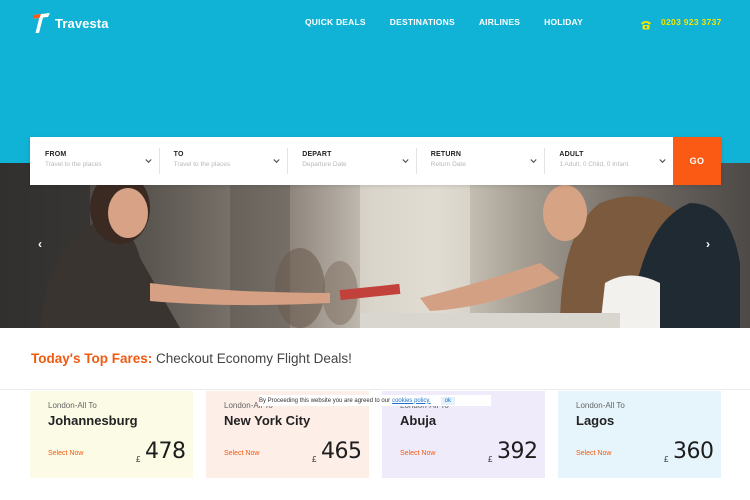 The image size is (750, 500). Describe the element at coordinates (165, 451) in the screenshot. I see `fare-price: 478` at that location.